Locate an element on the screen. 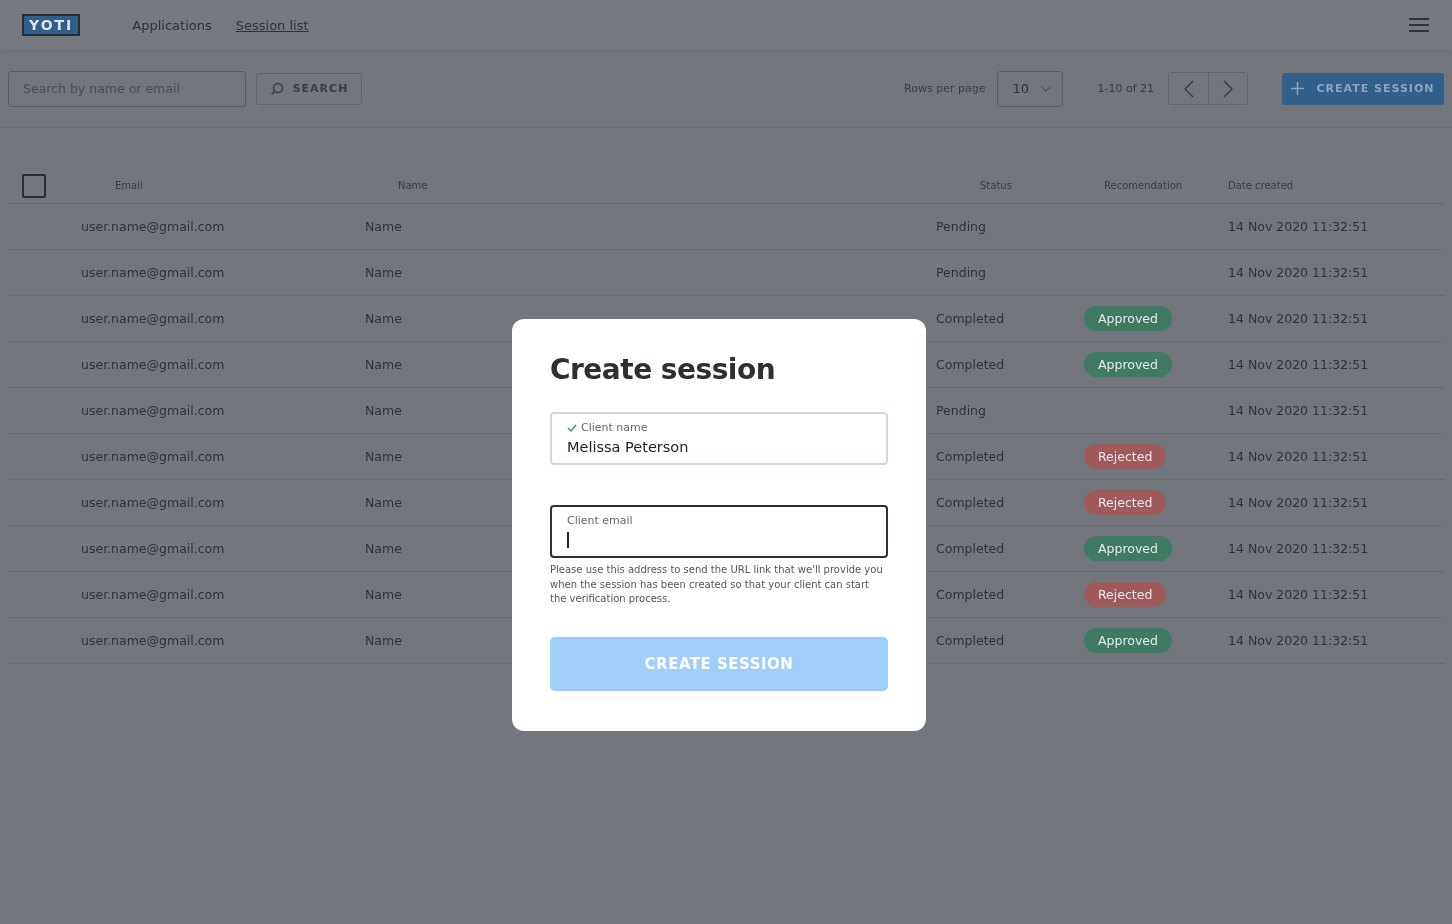 This screenshot has height=924, width=1452. nav-link: Applications is located at coordinates (172, 25).